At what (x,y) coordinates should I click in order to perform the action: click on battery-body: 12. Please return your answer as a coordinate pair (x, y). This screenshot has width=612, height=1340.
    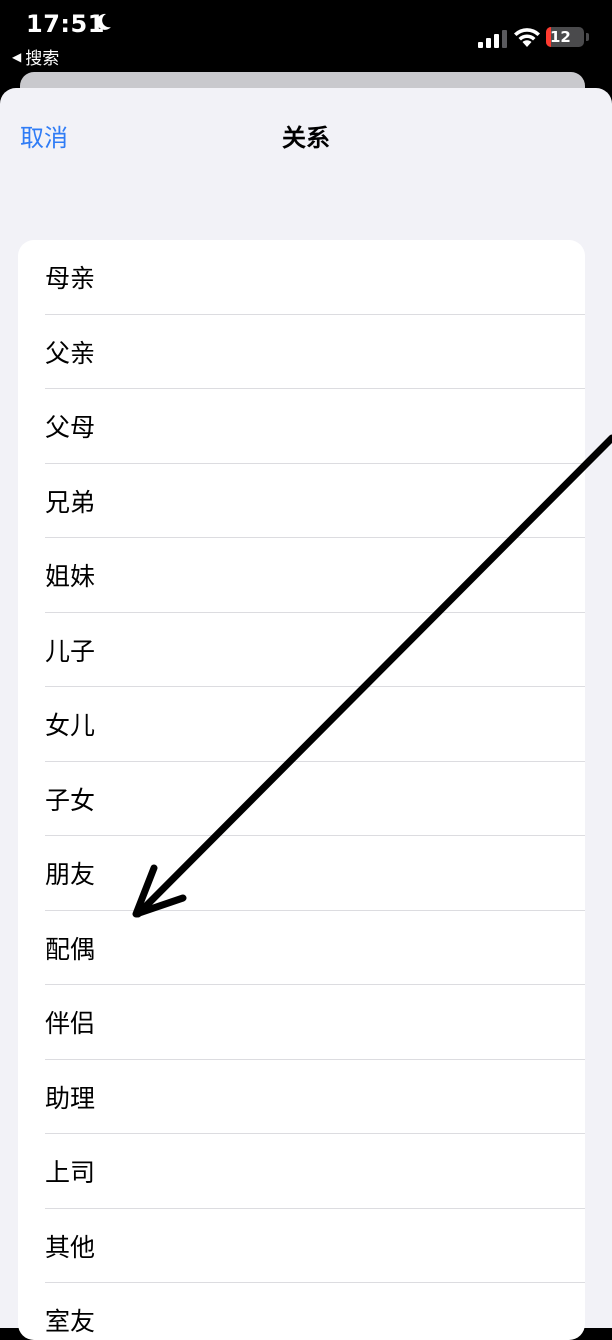
    Looking at the image, I should click on (565, 37).